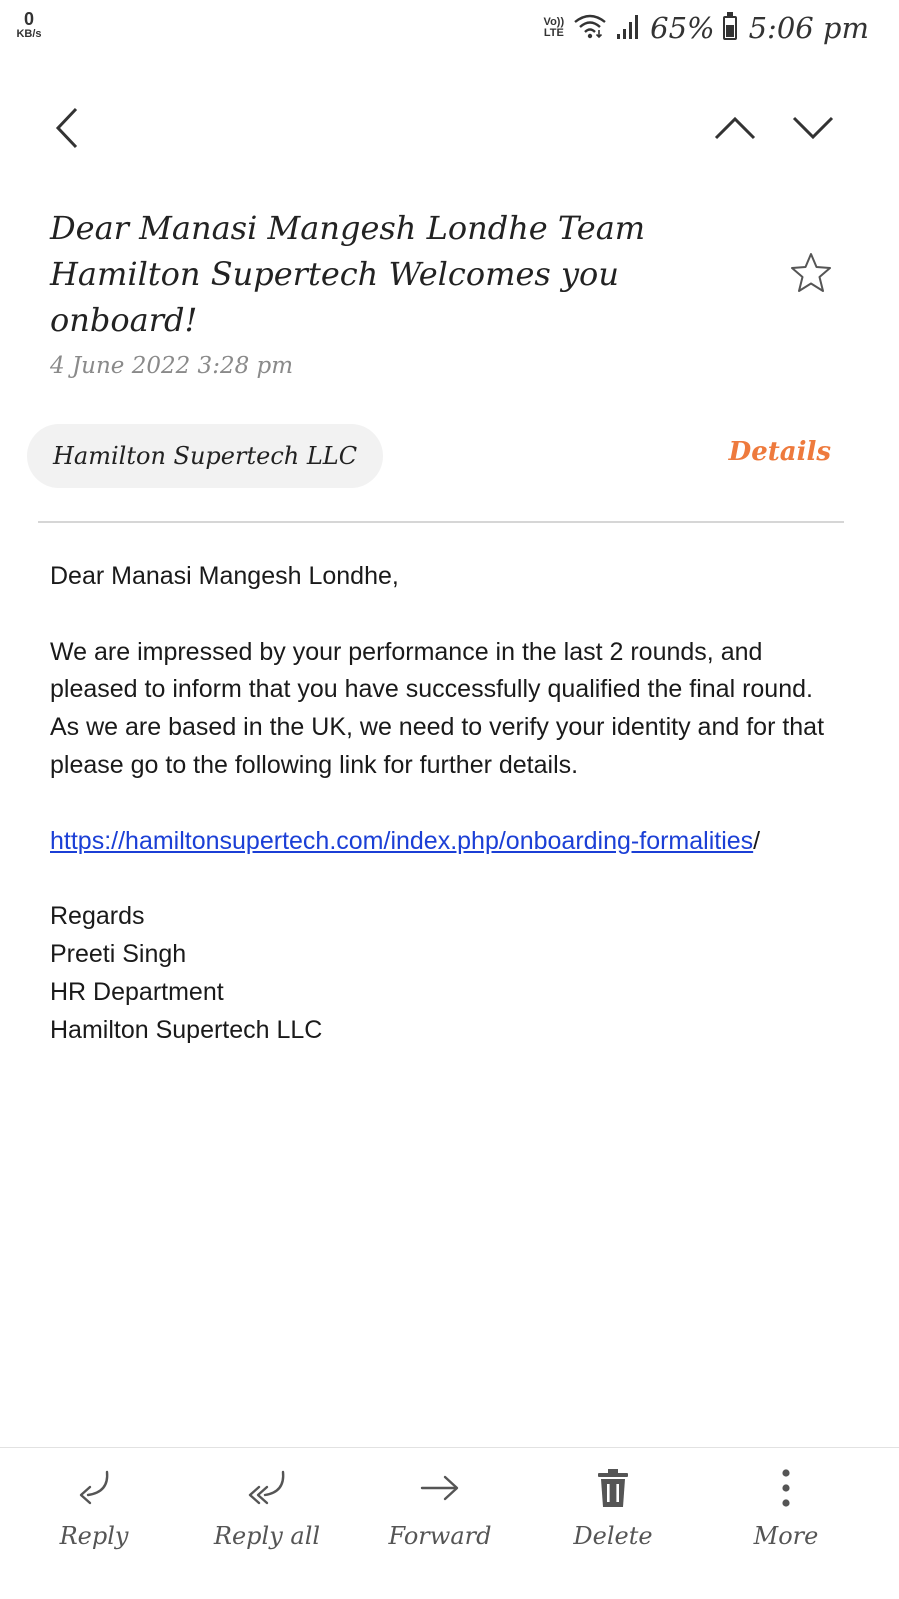  What do you see at coordinates (94, 1536) in the screenshot?
I see `reply-label: Reply` at bounding box center [94, 1536].